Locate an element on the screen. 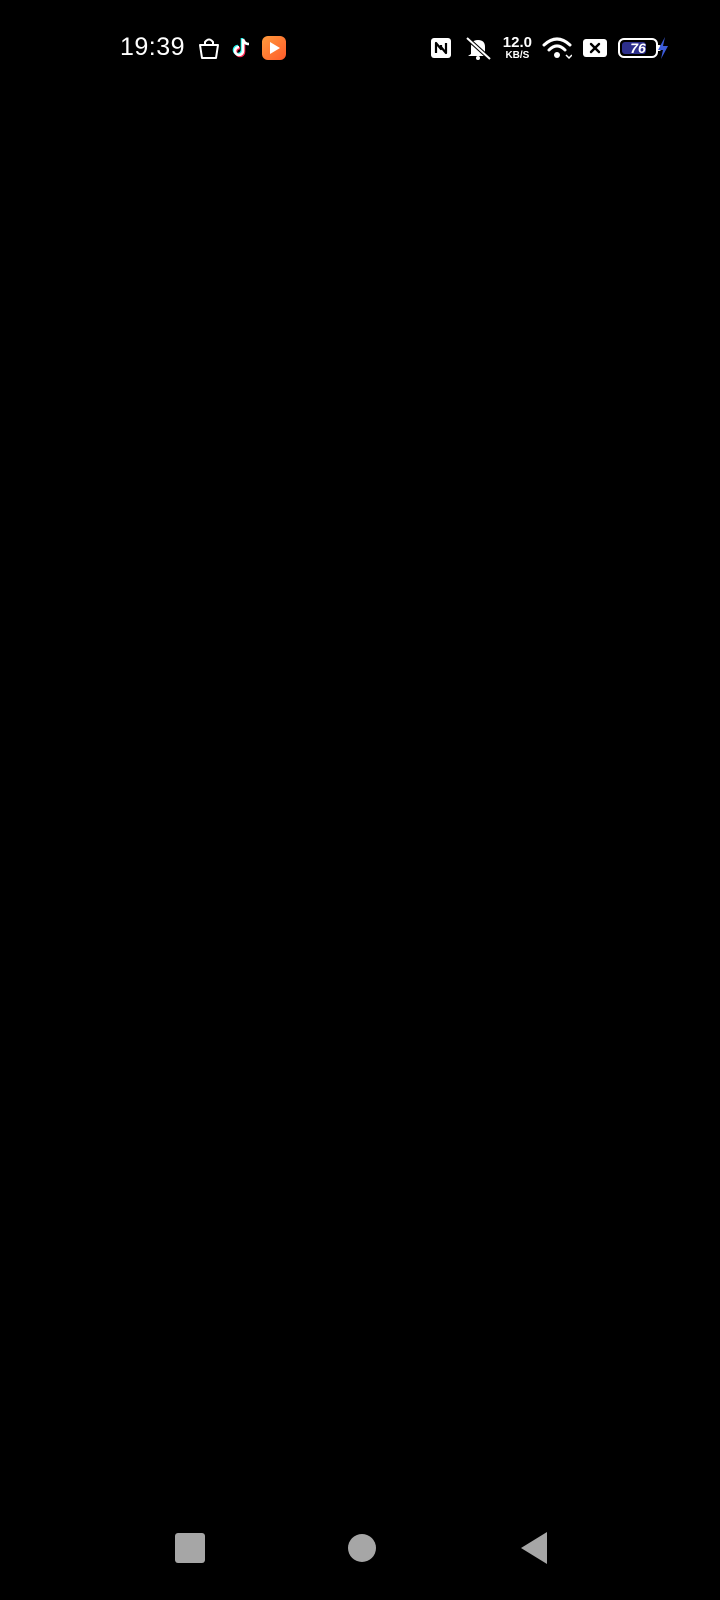  sim-x-icon is located at coordinates (595, 48).